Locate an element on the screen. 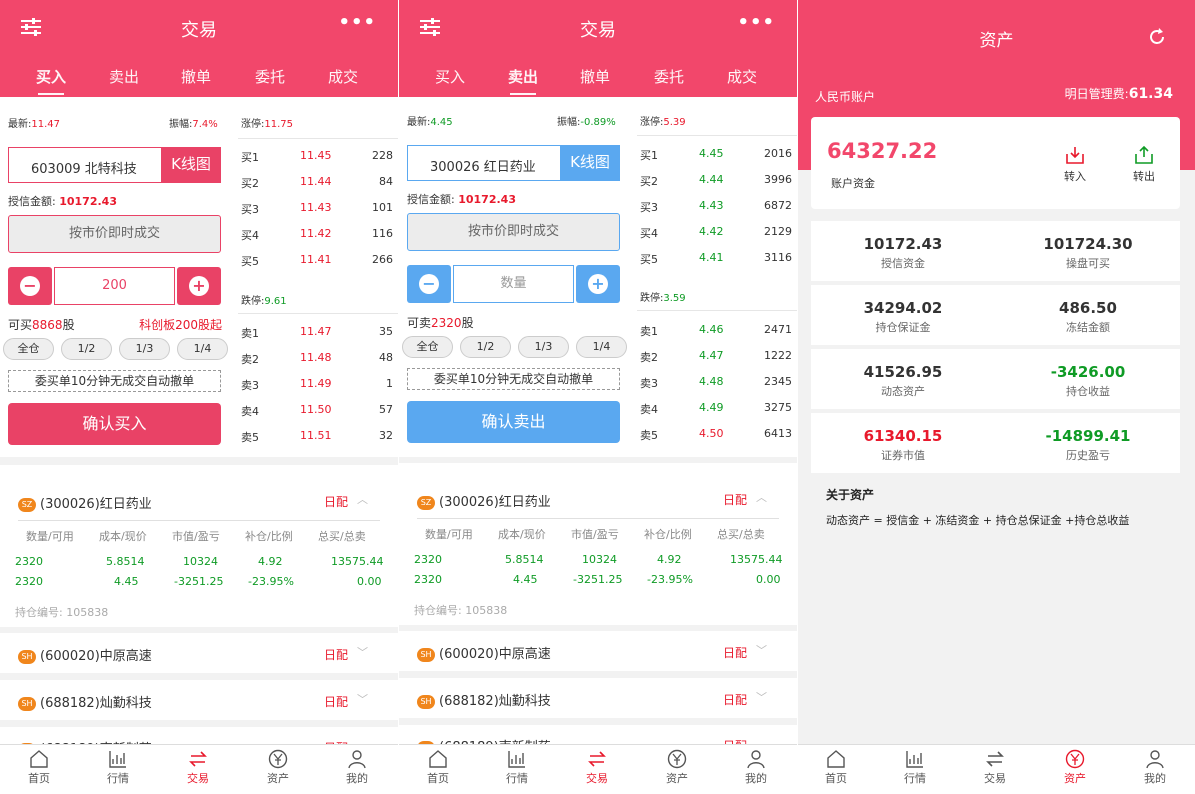  stat-label: 持仓保证金 is located at coordinates (903, 327).